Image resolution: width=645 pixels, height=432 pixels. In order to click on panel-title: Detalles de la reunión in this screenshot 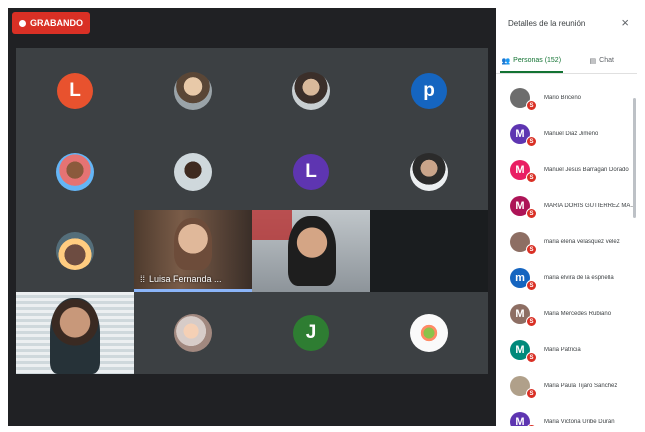, I will do `click(547, 23)`.